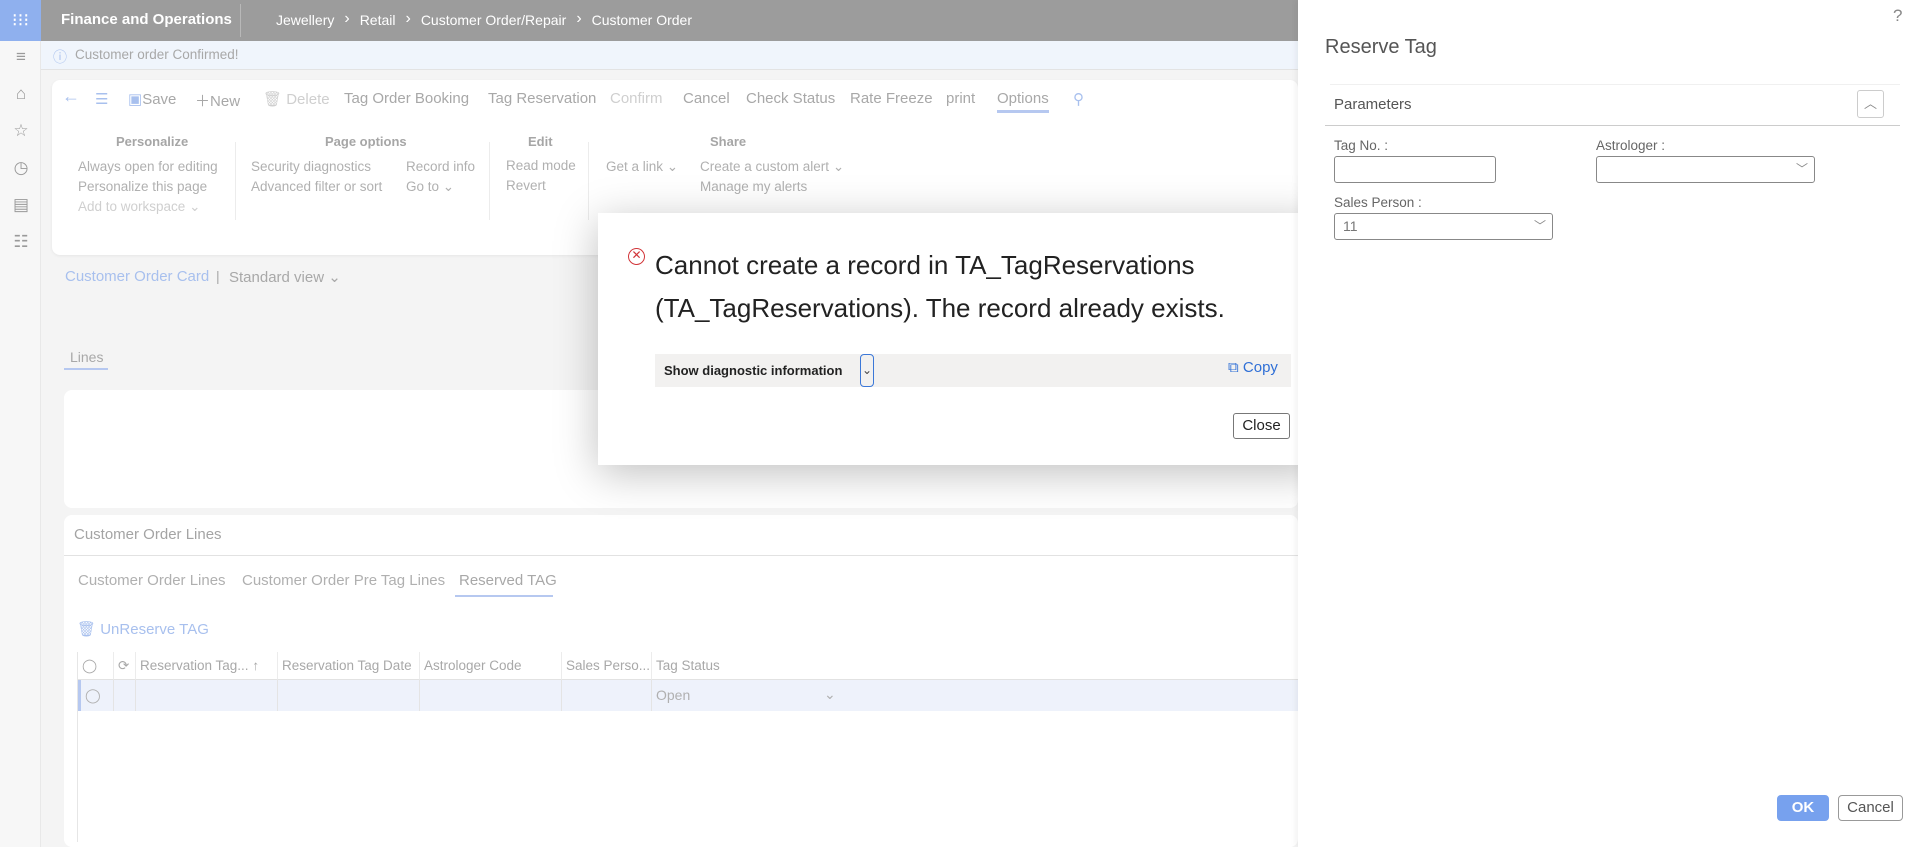 Image resolution: width=1920 pixels, height=847 pixels. Describe the element at coordinates (1705, 169) in the screenshot. I see `astrologer-select: ﹀` at that location.